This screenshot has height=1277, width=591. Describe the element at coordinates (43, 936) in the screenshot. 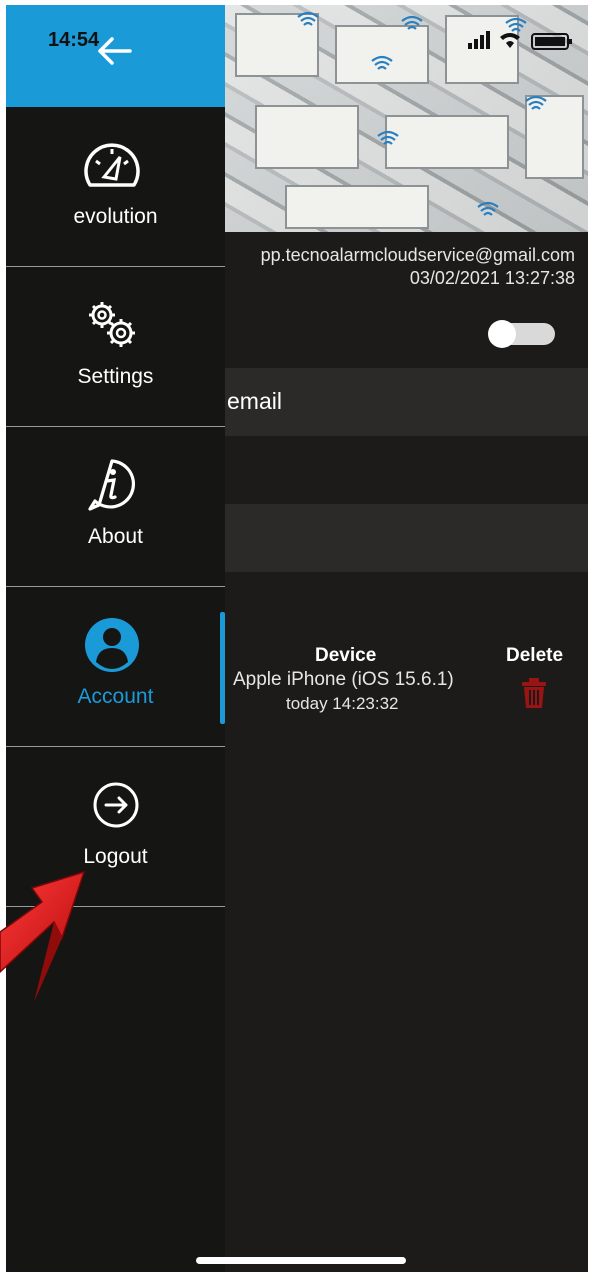

I see `annotation-arrow-icon` at that location.